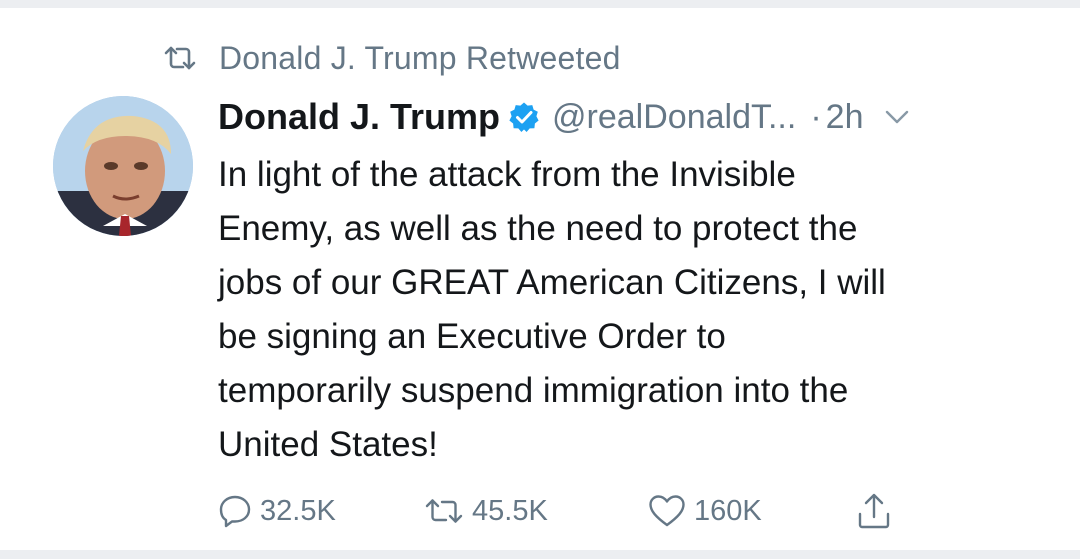 The height and width of the screenshot is (559, 1080). What do you see at coordinates (524, 117) in the screenshot?
I see `verified-badge-icon` at bounding box center [524, 117].